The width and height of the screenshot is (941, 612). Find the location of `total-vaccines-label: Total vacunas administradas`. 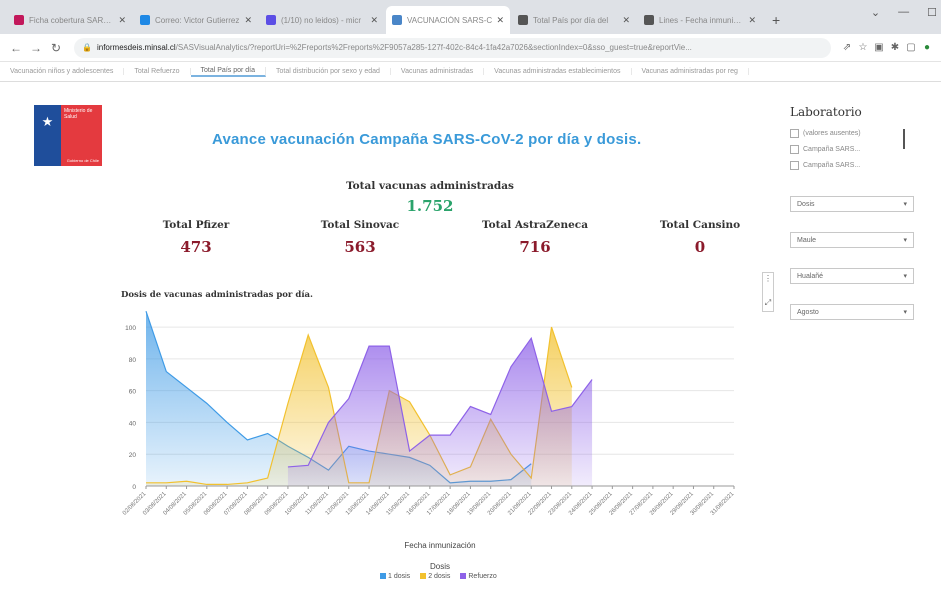

total-vaccines-label: Total vacunas administradas is located at coordinates (430, 186).